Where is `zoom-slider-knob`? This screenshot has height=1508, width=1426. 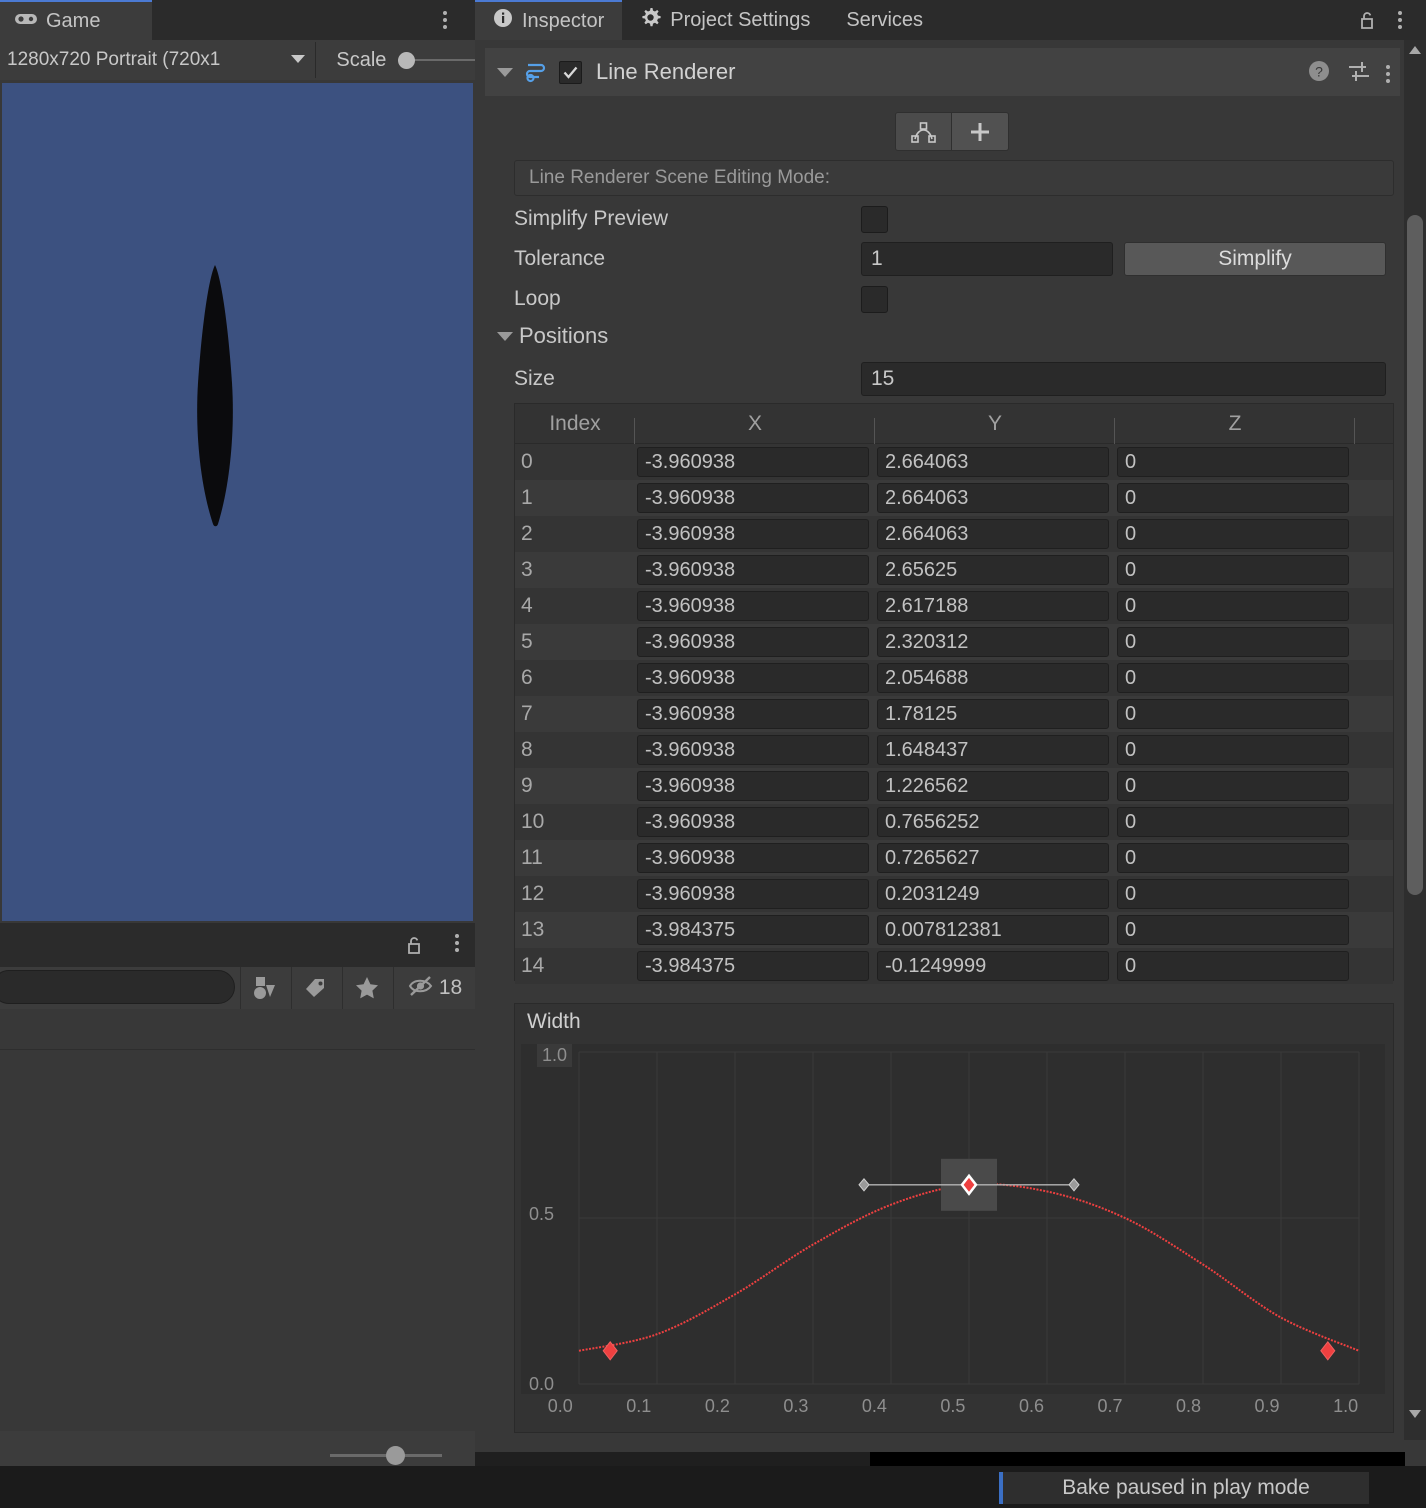 zoom-slider-knob is located at coordinates (395, 1455).